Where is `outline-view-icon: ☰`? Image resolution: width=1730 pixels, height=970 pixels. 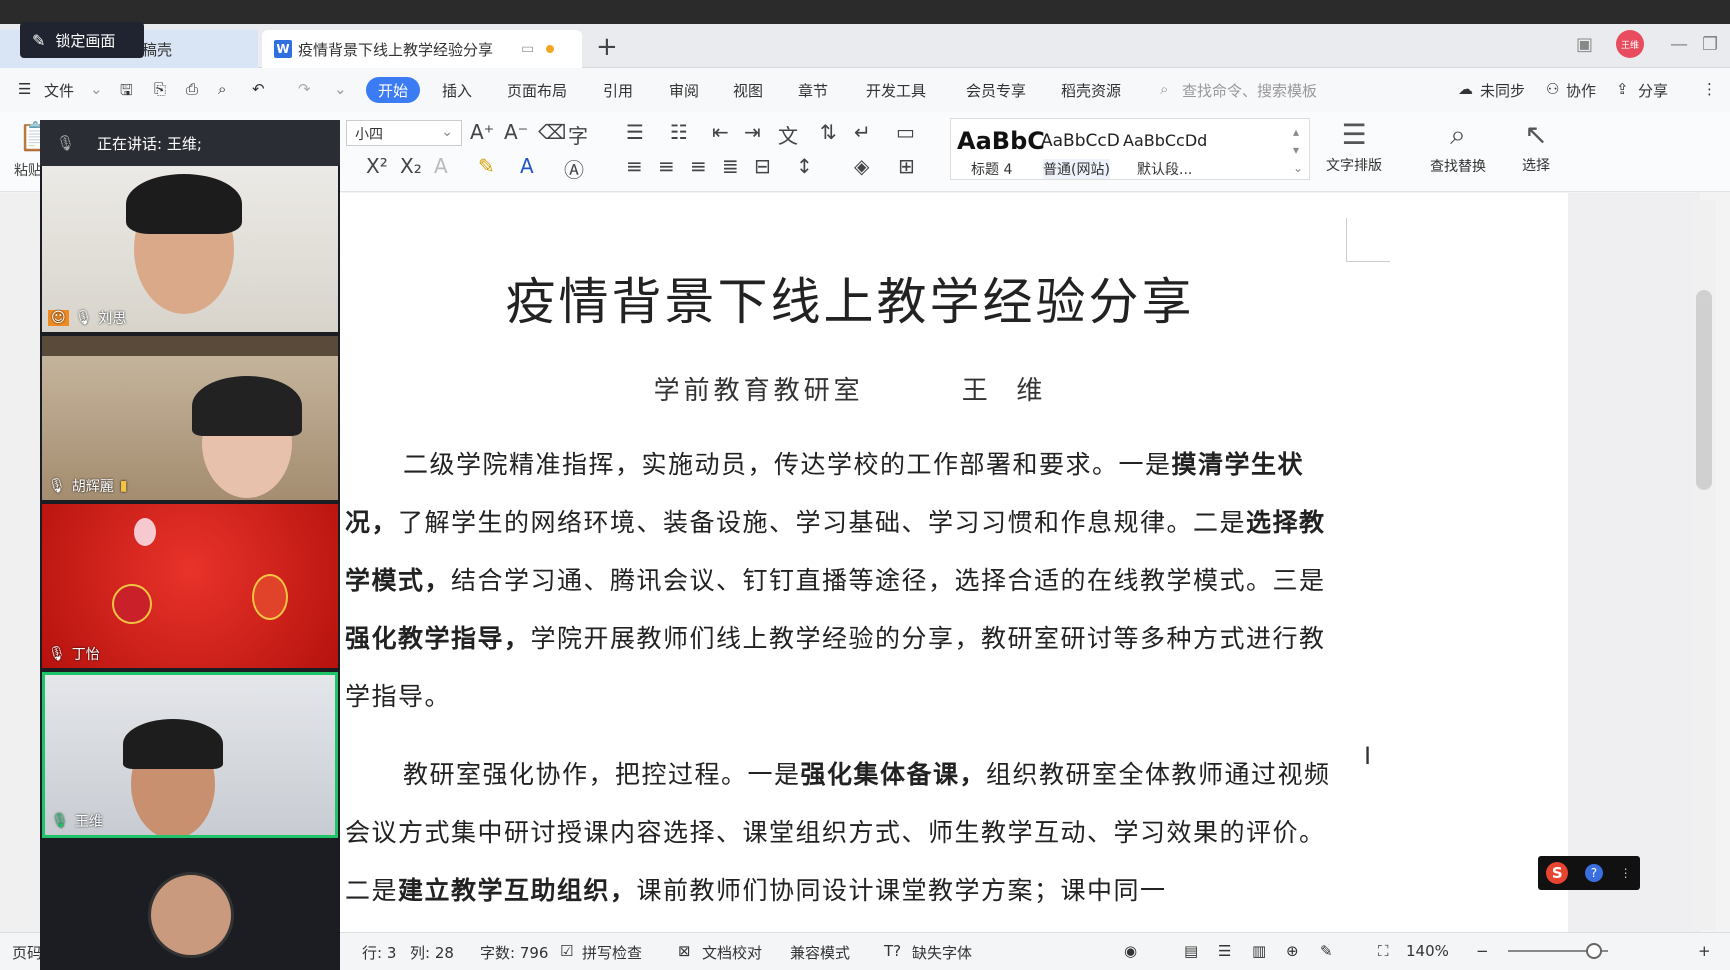 outline-view-icon: ☰ is located at coordinates (1224, 951).